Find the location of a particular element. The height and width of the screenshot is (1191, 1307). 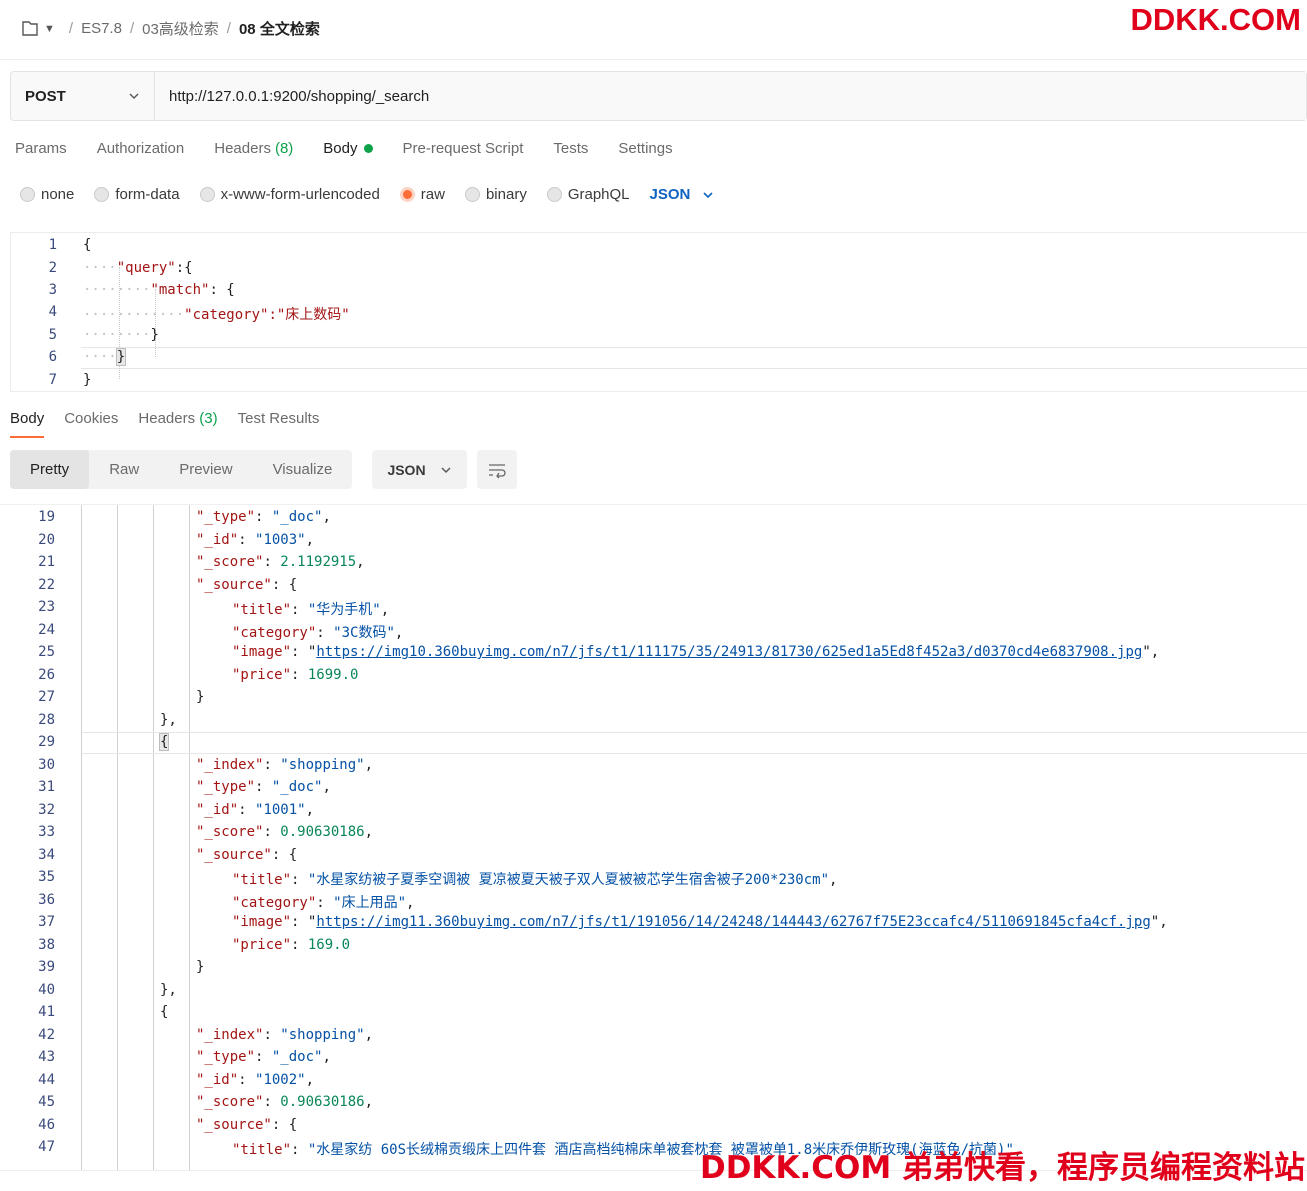

body-type-binary: binary is located at coordinates (495, 194).